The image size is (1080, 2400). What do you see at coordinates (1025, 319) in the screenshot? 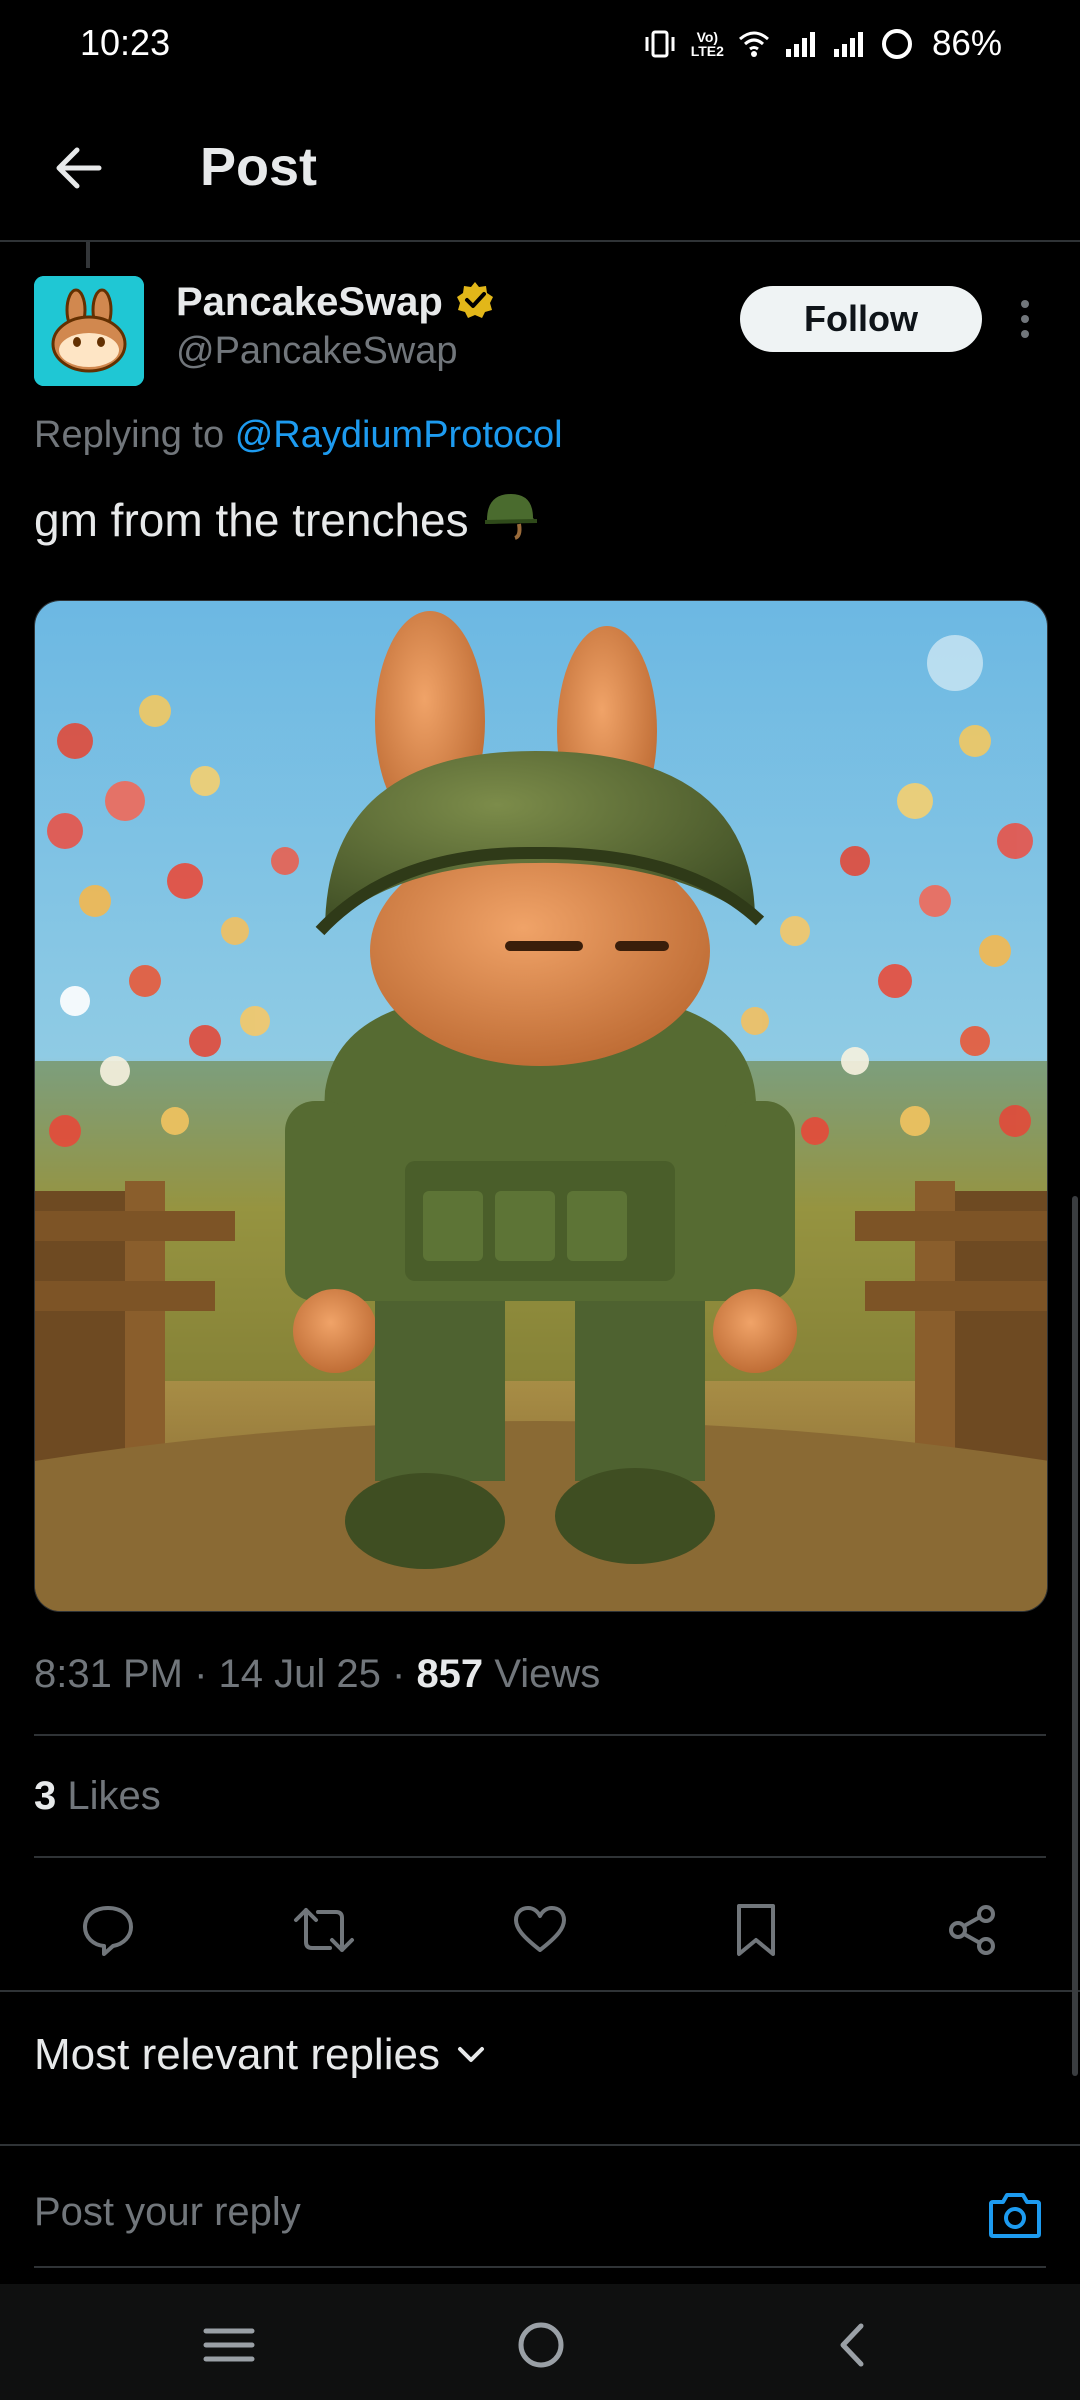
I see `more-options-icon` at bounding box center [1025, 319].